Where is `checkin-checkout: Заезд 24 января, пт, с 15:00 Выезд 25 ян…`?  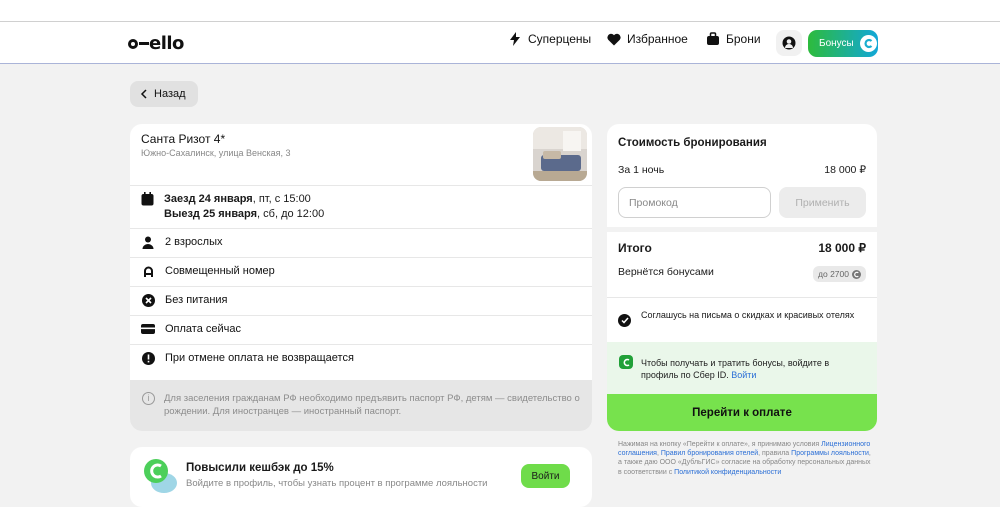
checkin-checkout: Заезд 24 января, пт, с 15:00 Выезд 25 ян… is located at coordinates (232, 207).